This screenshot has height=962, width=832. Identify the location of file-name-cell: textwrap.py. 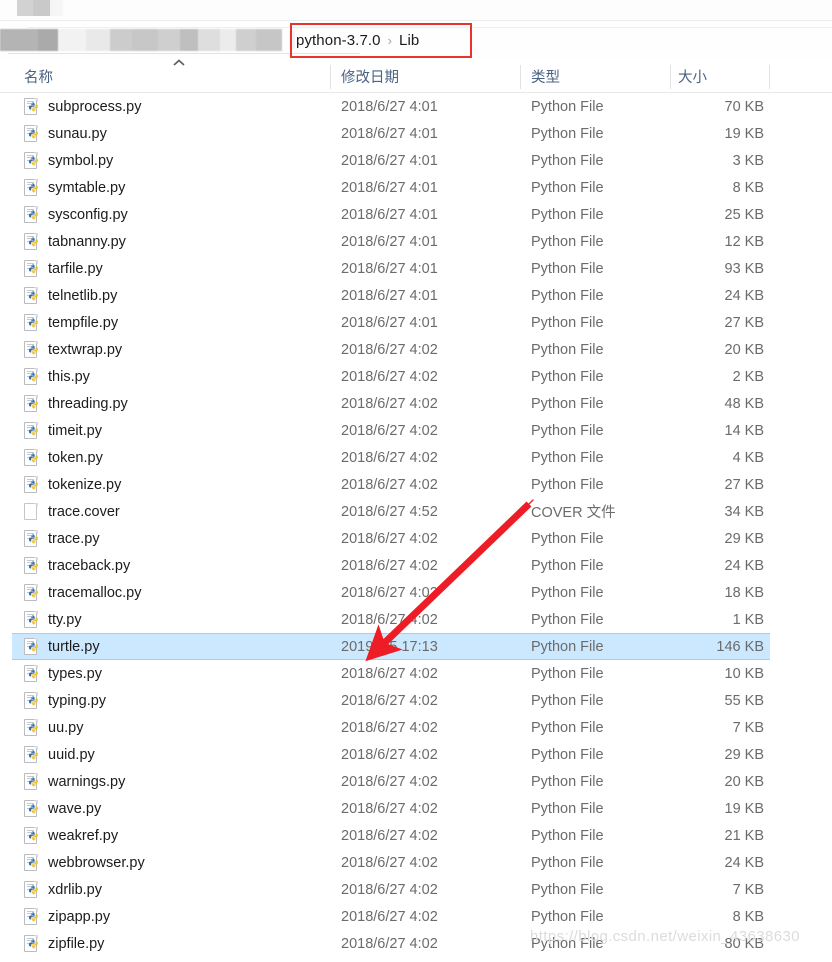
(73, 349).